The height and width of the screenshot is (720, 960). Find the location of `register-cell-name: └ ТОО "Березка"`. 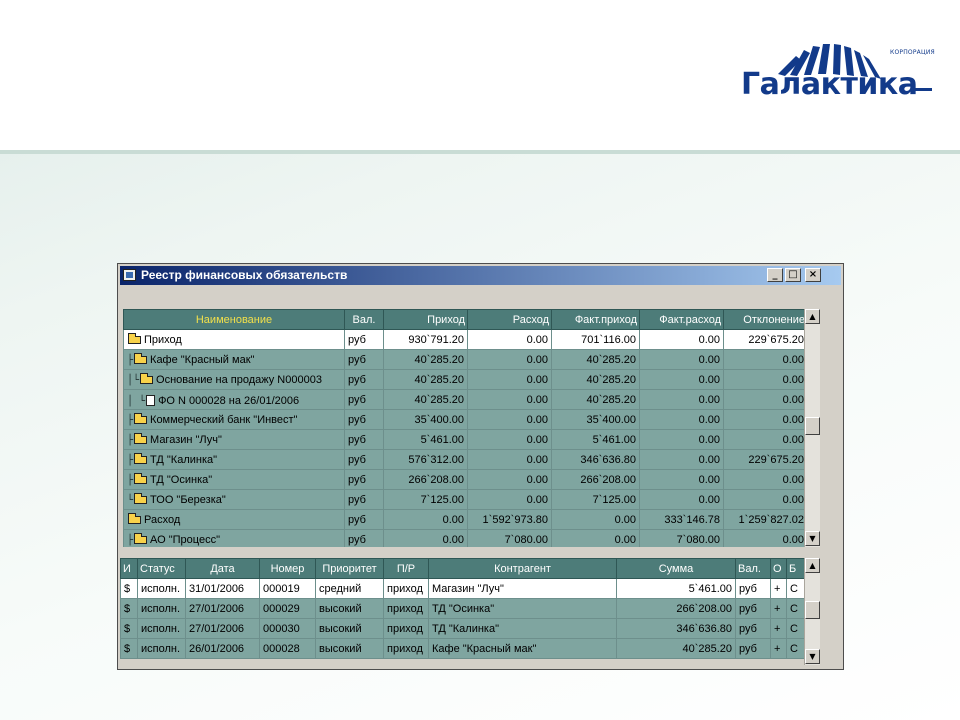

register-cell-name: └ ТОО "Березка" is located at coordinates (234, 499).